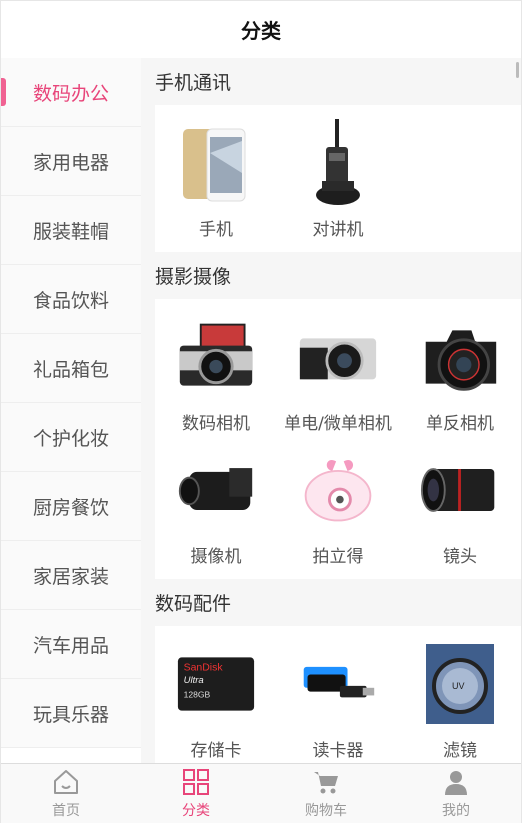 The image size is (522, 823). I want to click on product-cell-walkie-talkie: 对讲机, so click(338, 179).